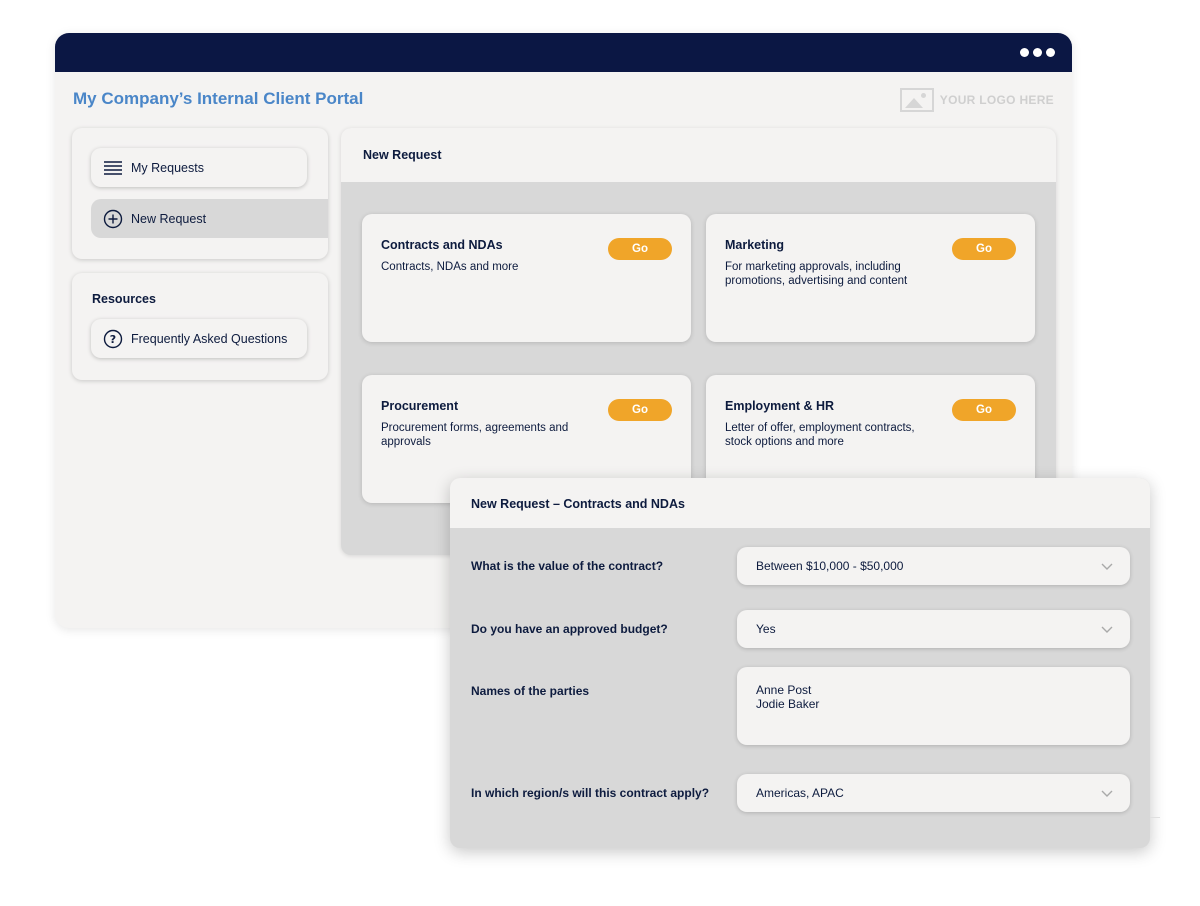 Image resolution: width=1200 pixels, height=906 pixels. What do you see at coordinates (200, 193) in the screenshot?
I see `sidebar-nav: My Requests New Request` at bounding box center [200, 193].